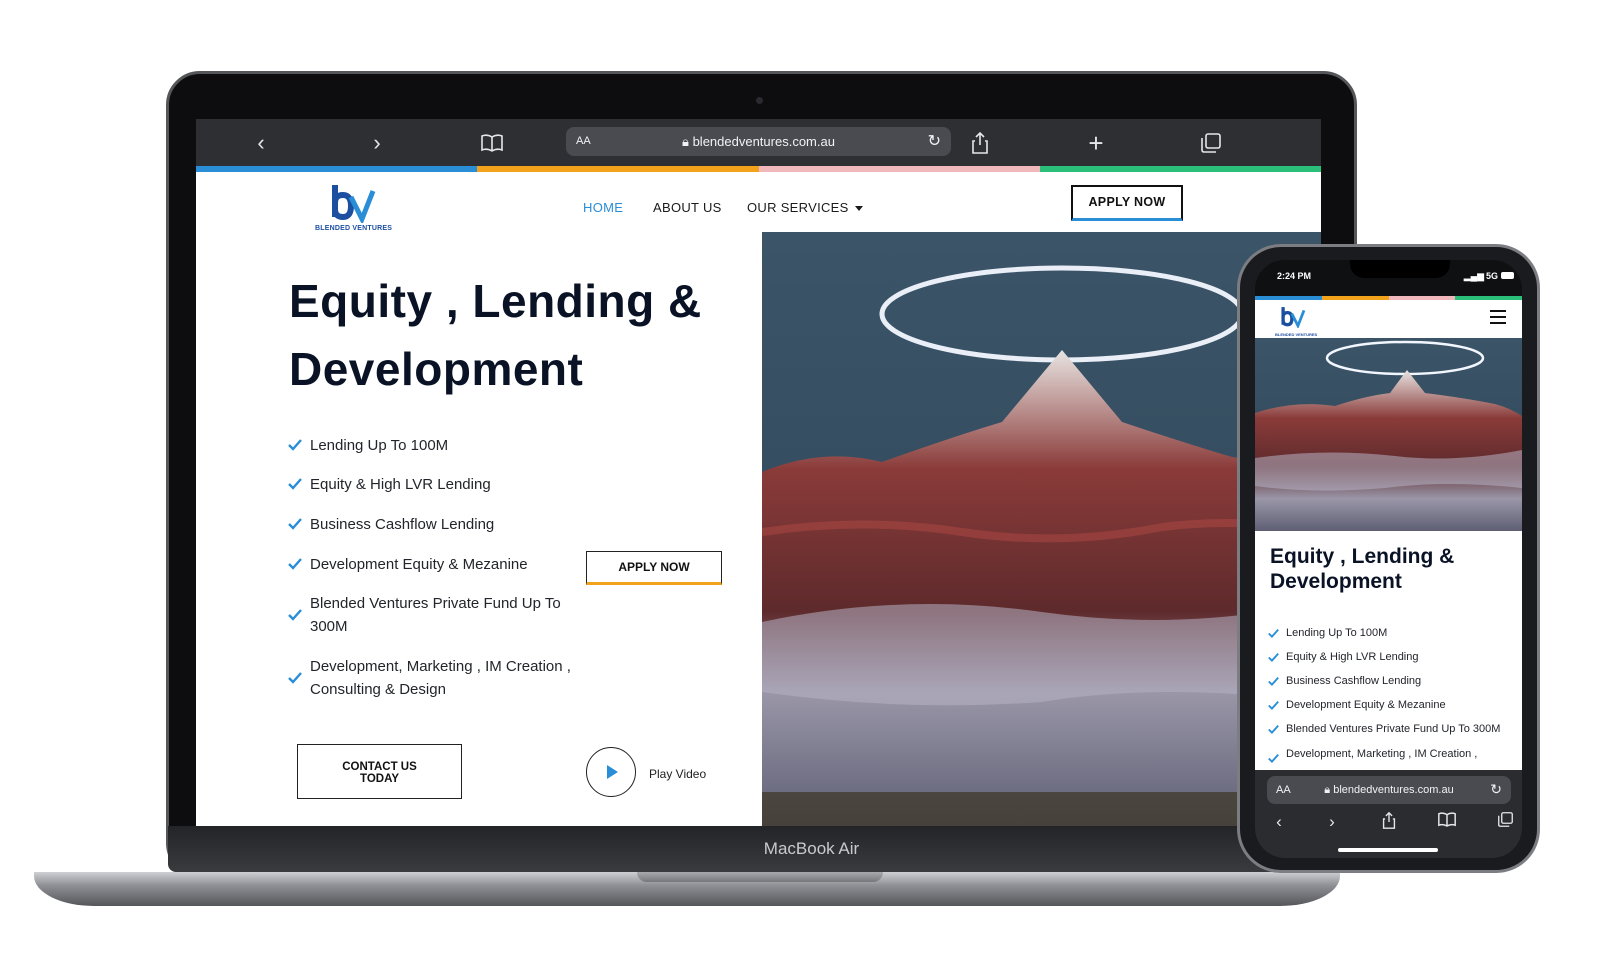 The image size is (1623, 976). I want to click on phone-status-bar: 2:24 PM ▂▄▆ 5G, so click(1388, 278).